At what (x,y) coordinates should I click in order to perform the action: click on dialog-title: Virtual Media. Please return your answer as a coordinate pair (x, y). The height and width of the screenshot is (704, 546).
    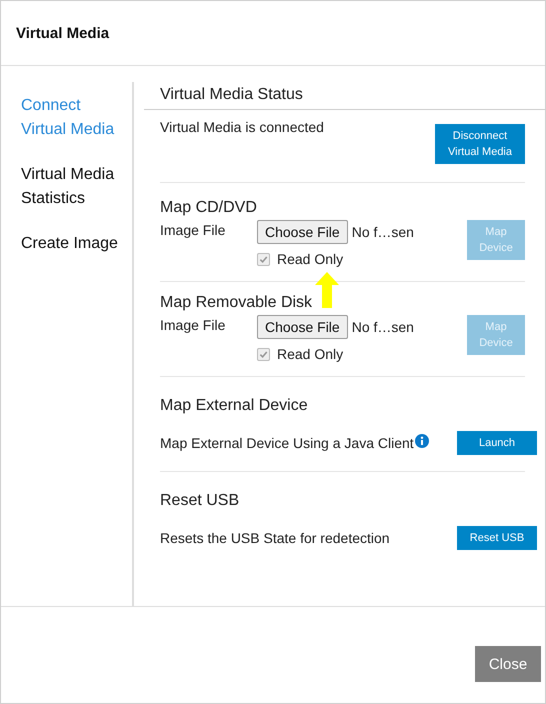
    Looking at the image, I should click on (63, 33).